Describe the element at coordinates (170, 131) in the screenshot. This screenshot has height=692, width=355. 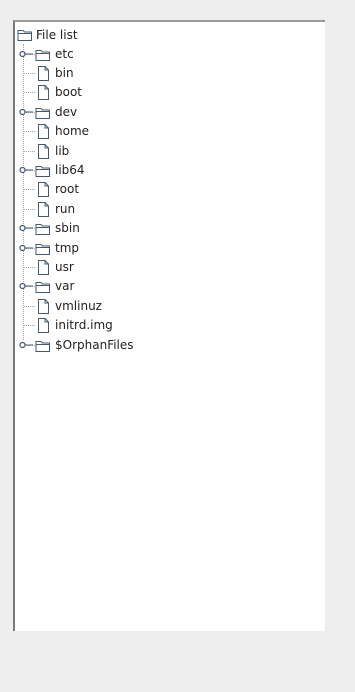
I see `tree-node-home: home` at that location.